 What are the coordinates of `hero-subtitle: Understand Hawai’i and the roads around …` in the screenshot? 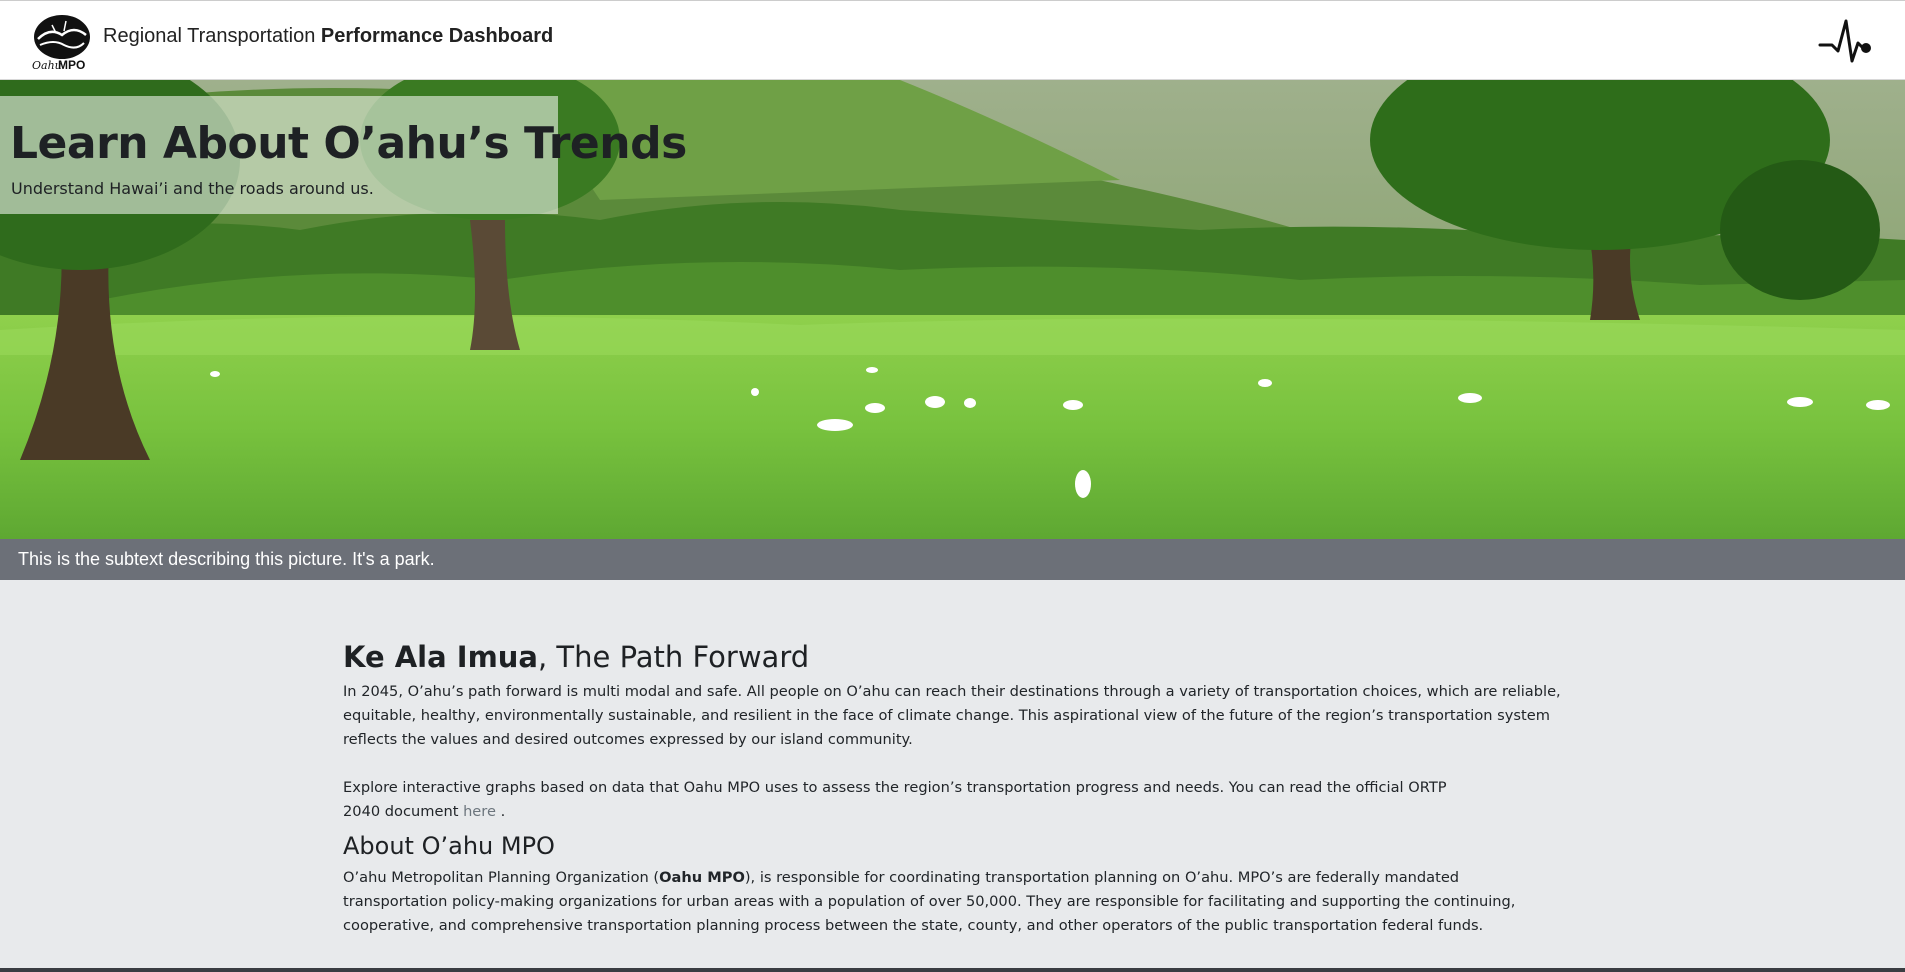 It's located at (192, 188).